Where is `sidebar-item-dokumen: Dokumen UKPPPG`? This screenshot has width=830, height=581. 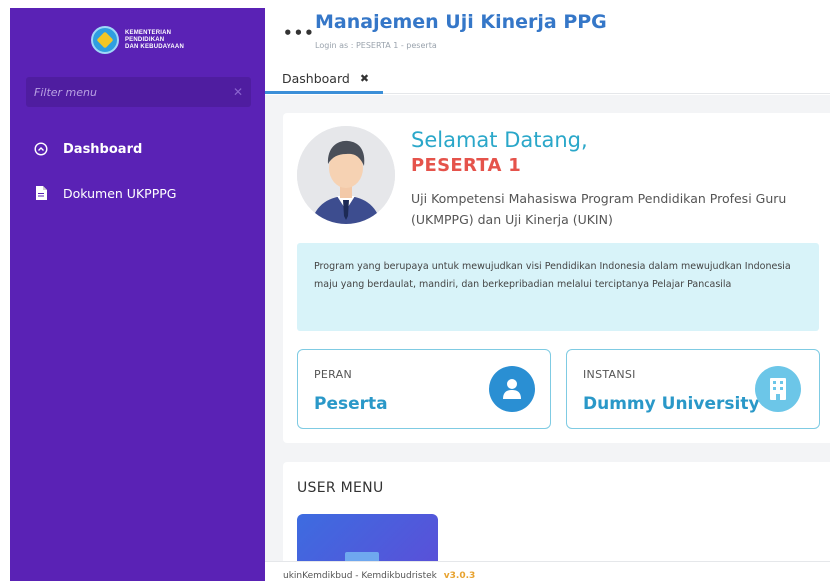
sidebar-item-dokumen: Dokumen UKPPPG is located at coordinates (137, 193).